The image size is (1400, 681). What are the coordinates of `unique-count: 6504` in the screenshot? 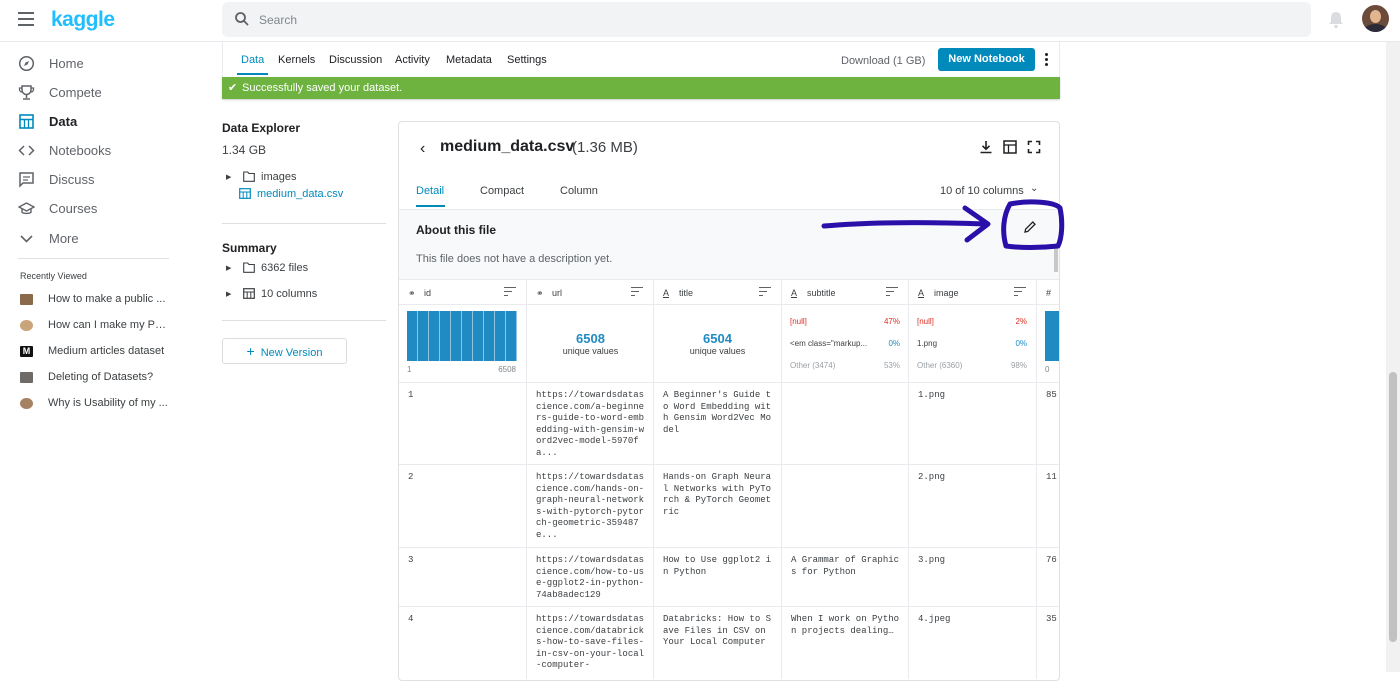 It's located at (717, 338).